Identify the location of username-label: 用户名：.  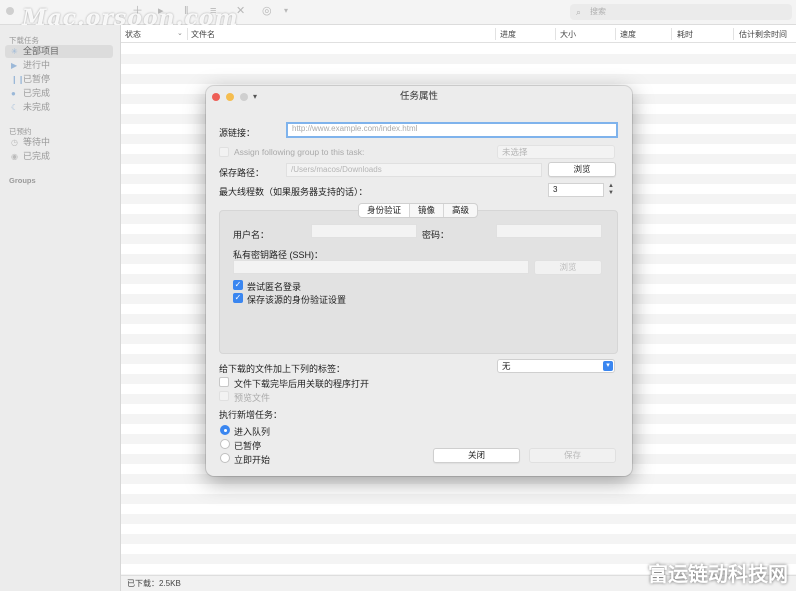
(251, 235).